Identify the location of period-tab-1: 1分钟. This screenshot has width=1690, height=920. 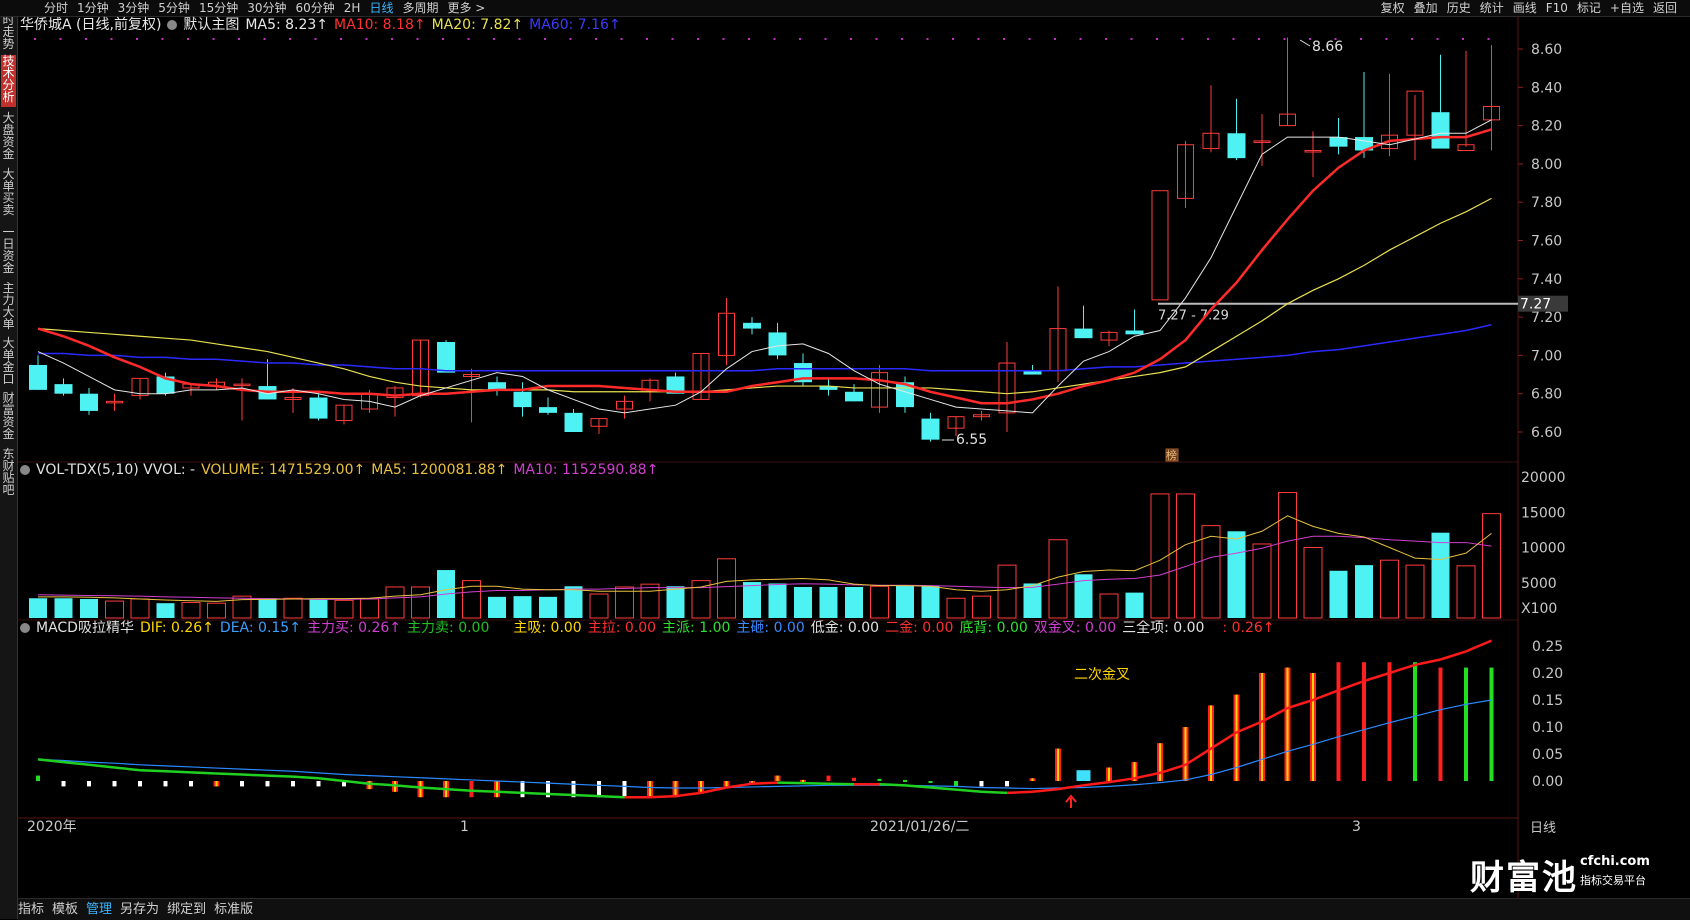
(93, 8).